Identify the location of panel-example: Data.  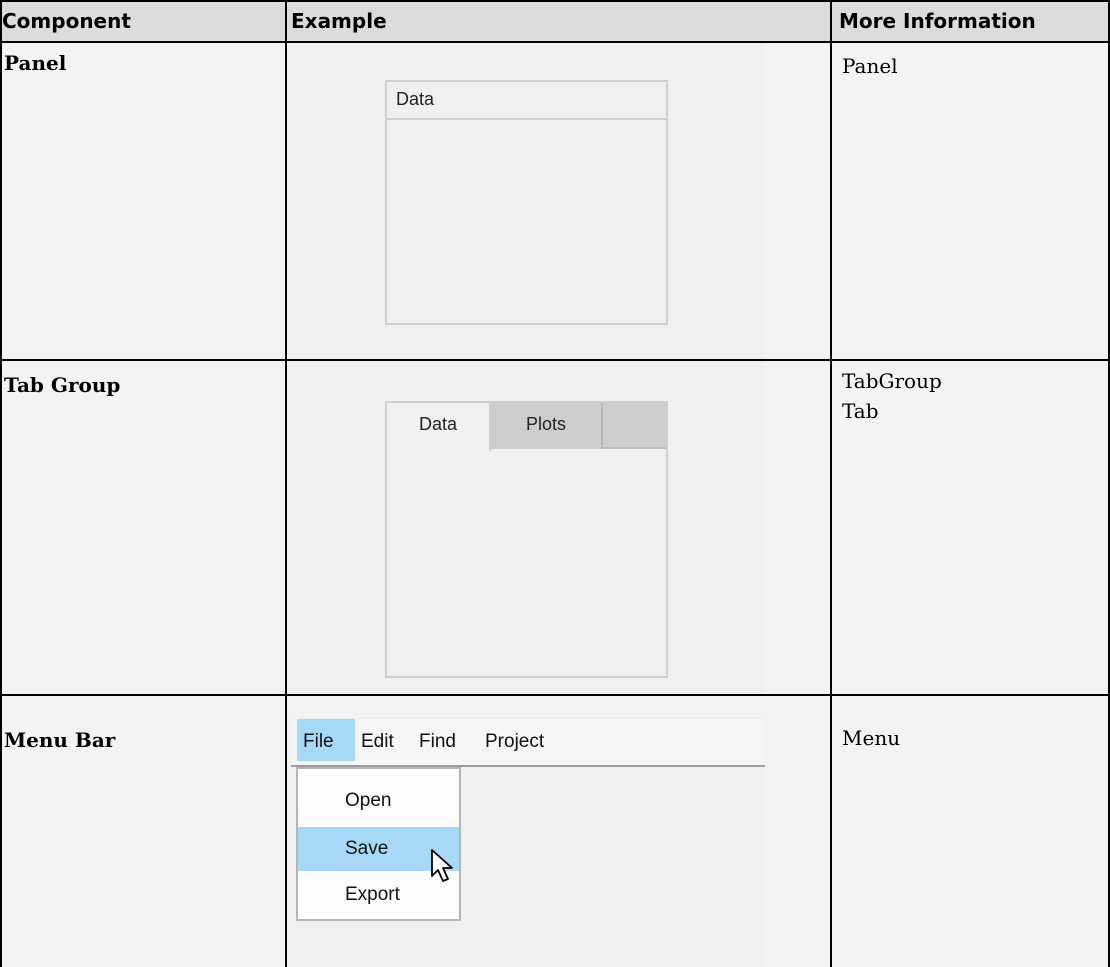
(527, 201).